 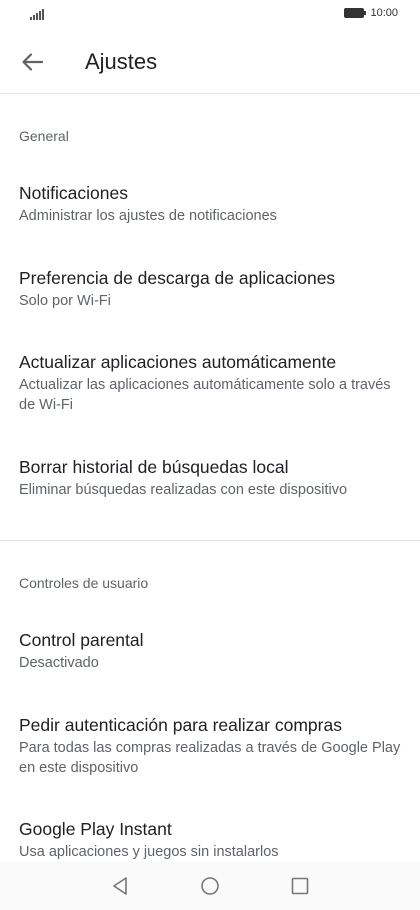 I want to click on nav-recents-icon, so click(x=300, y=886).